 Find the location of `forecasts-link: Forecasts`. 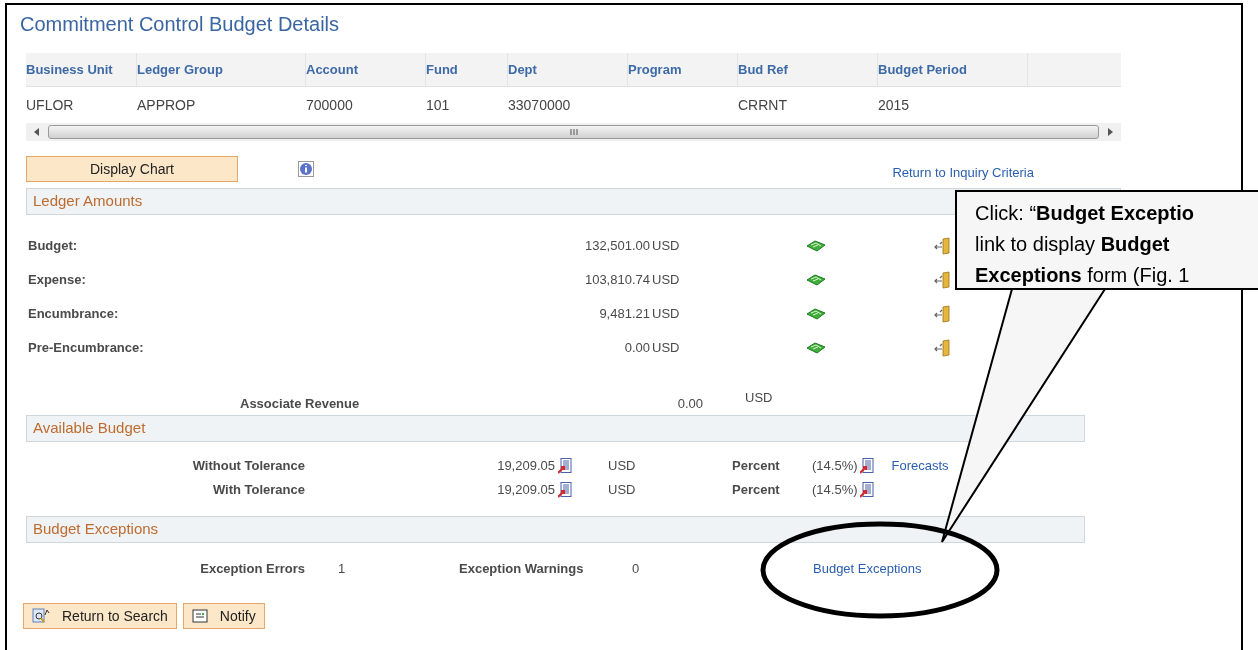

forecasts-link: Forecasts is located at coordinates (920, 466).